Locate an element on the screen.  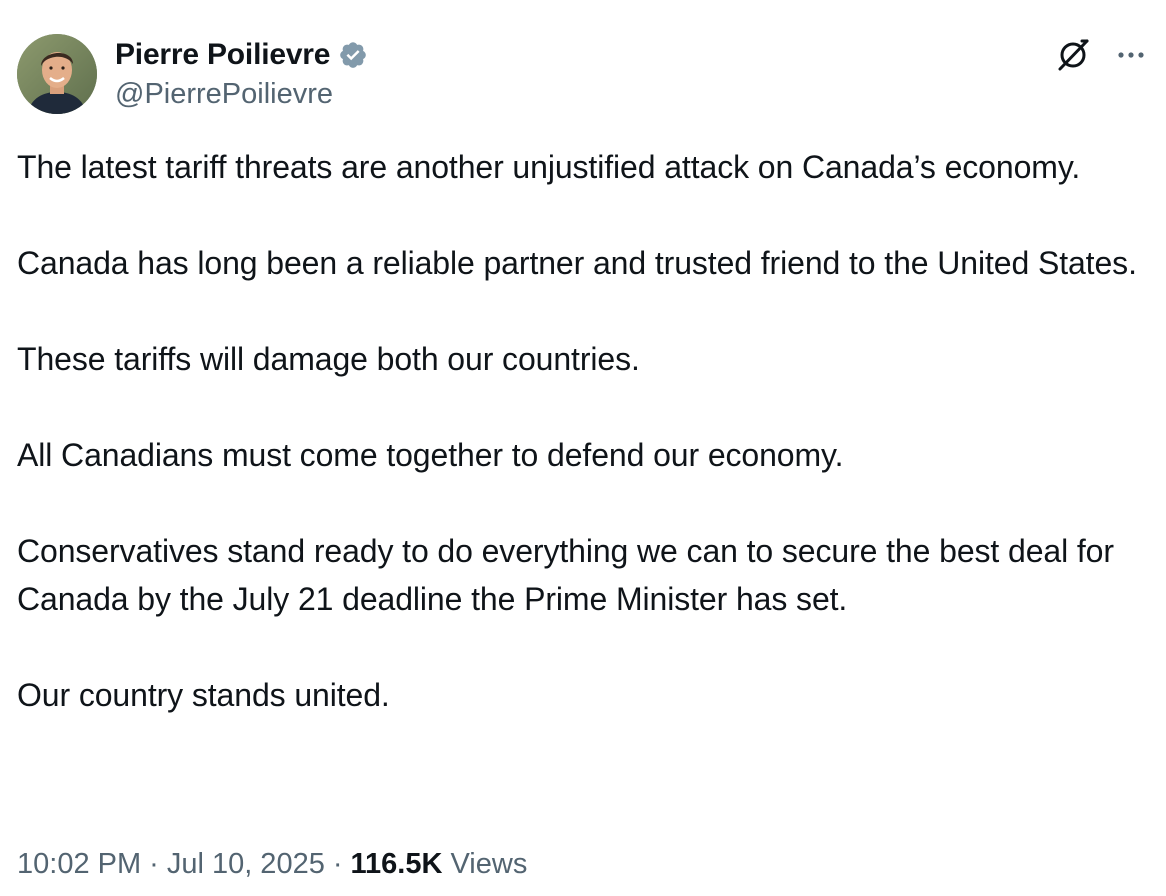
tweet-time: 10:02 PM is located at coordinates (79, 864).